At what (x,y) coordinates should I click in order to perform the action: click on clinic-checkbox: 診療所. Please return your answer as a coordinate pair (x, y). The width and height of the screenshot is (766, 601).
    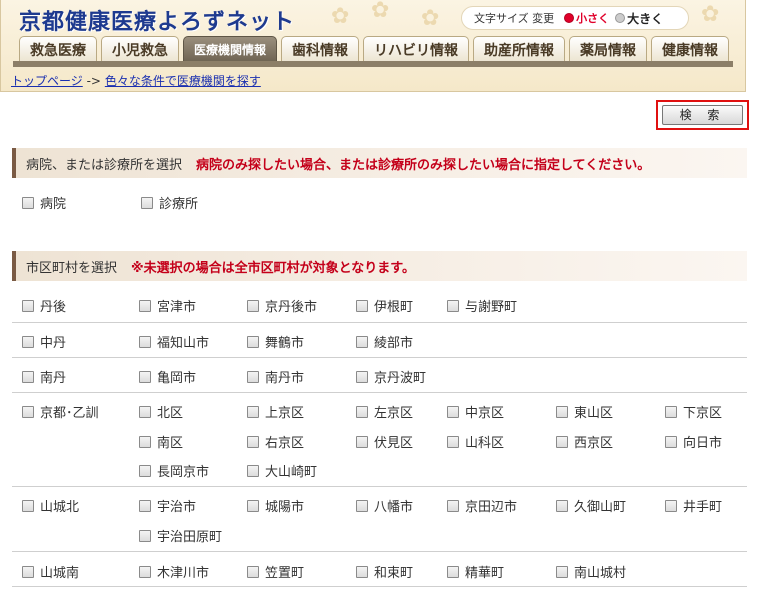
    Looking at the image, I should click on (169, 202).